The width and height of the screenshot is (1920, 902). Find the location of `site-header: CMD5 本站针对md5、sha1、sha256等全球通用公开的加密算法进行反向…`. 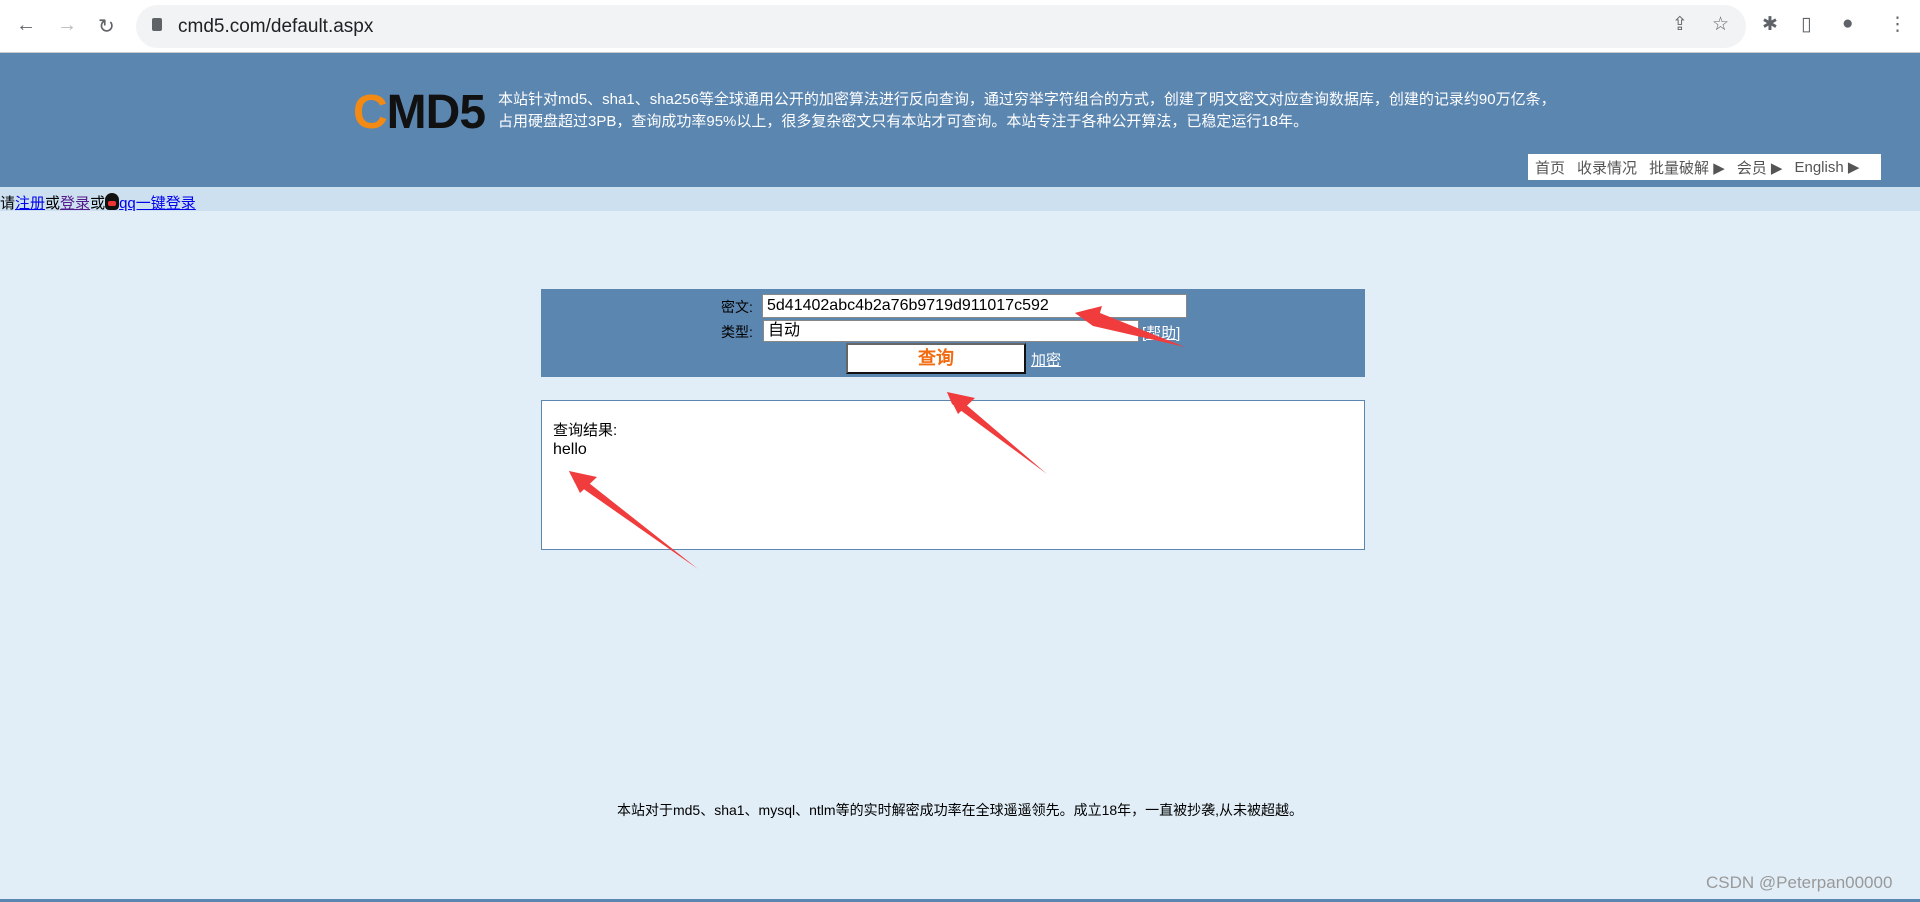

site-header: CMD5 本站针对md5、sha1、sha256等全球通用公开的加密算法进行反向… is located at coordinates (960, 120).